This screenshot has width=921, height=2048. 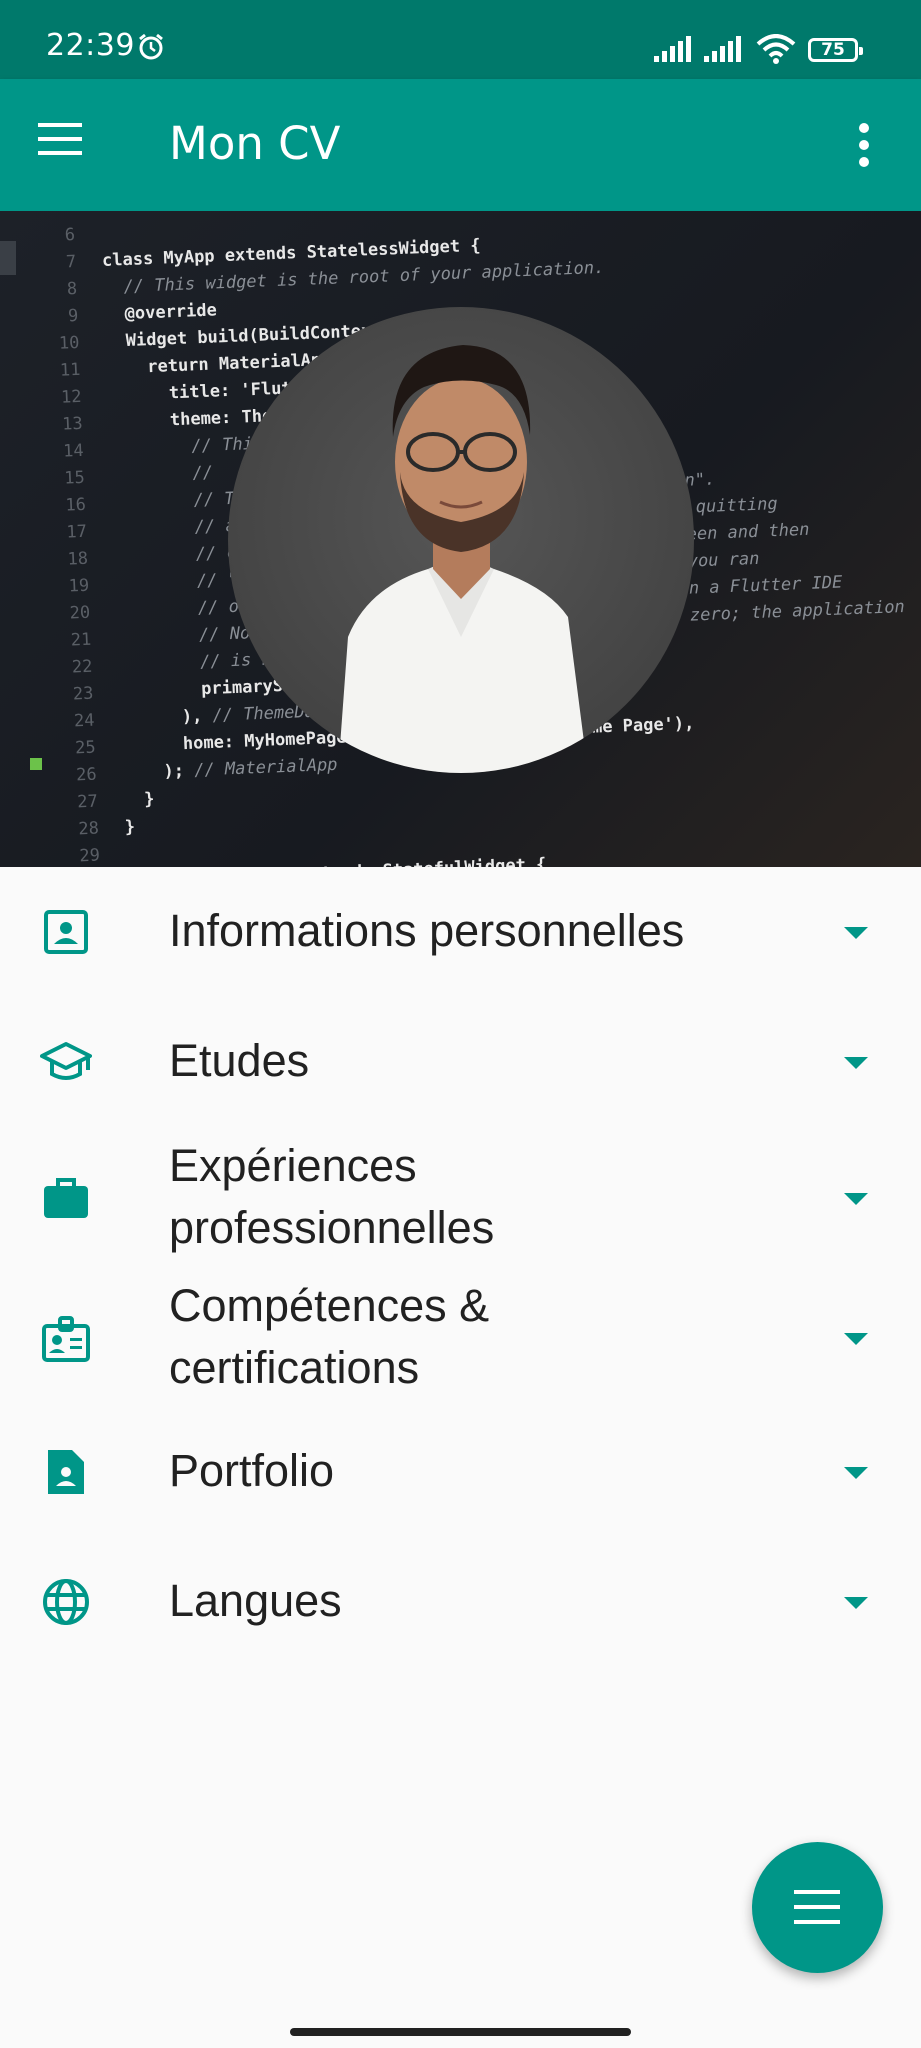 I want to click on list-item-portfolio: Portfolio, so click(x=460, y=1472).